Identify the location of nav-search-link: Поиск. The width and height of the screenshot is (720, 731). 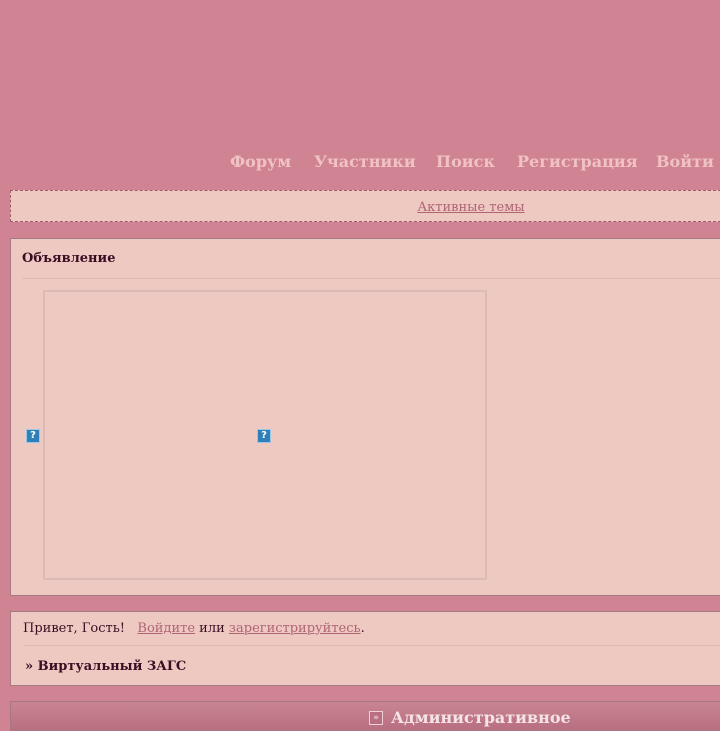
(465, 161).